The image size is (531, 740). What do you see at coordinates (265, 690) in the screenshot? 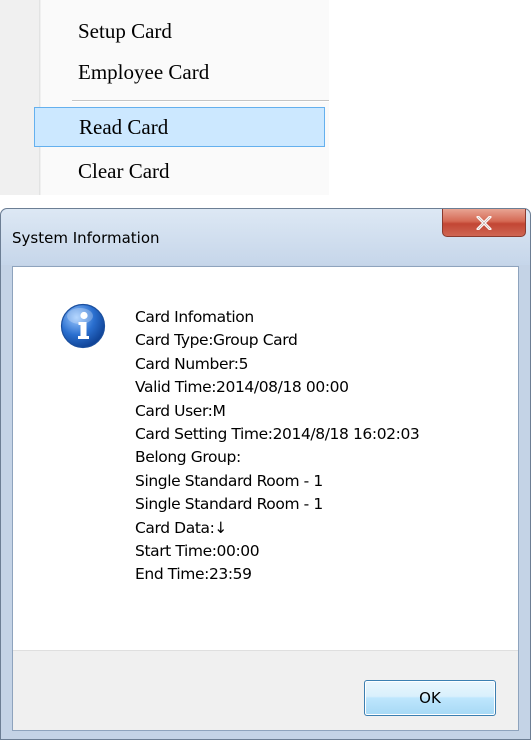
I see `dialog-footer: OK` at bounding box center [265, 690].